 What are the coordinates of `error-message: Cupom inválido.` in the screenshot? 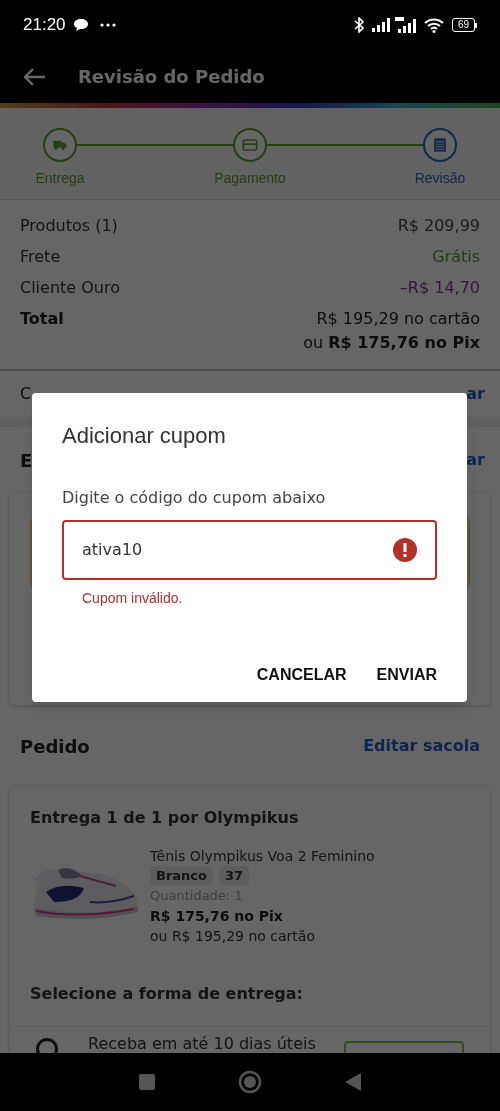 It's located at (133, 598).